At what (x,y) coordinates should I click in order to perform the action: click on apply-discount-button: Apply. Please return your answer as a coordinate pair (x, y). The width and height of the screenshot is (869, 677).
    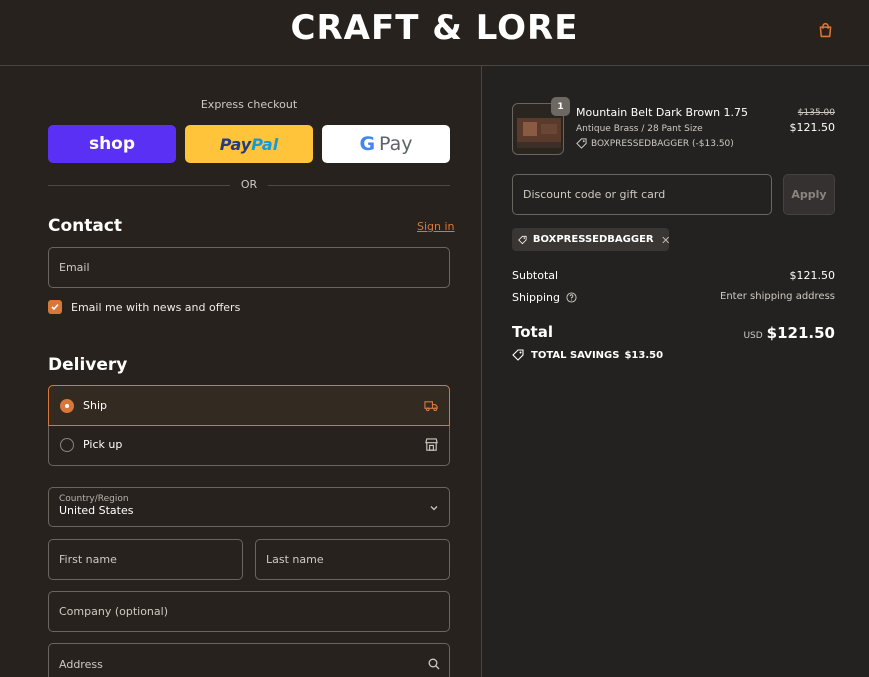
    Looking at the image, I should click on (809, 194).